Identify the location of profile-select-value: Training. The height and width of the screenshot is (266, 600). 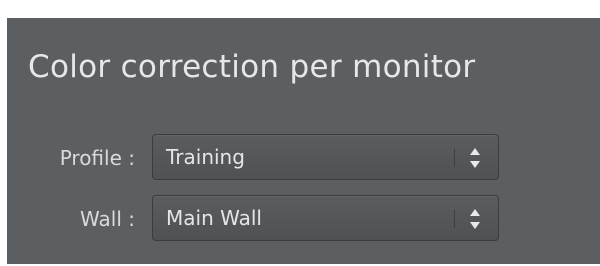
(205, 157).